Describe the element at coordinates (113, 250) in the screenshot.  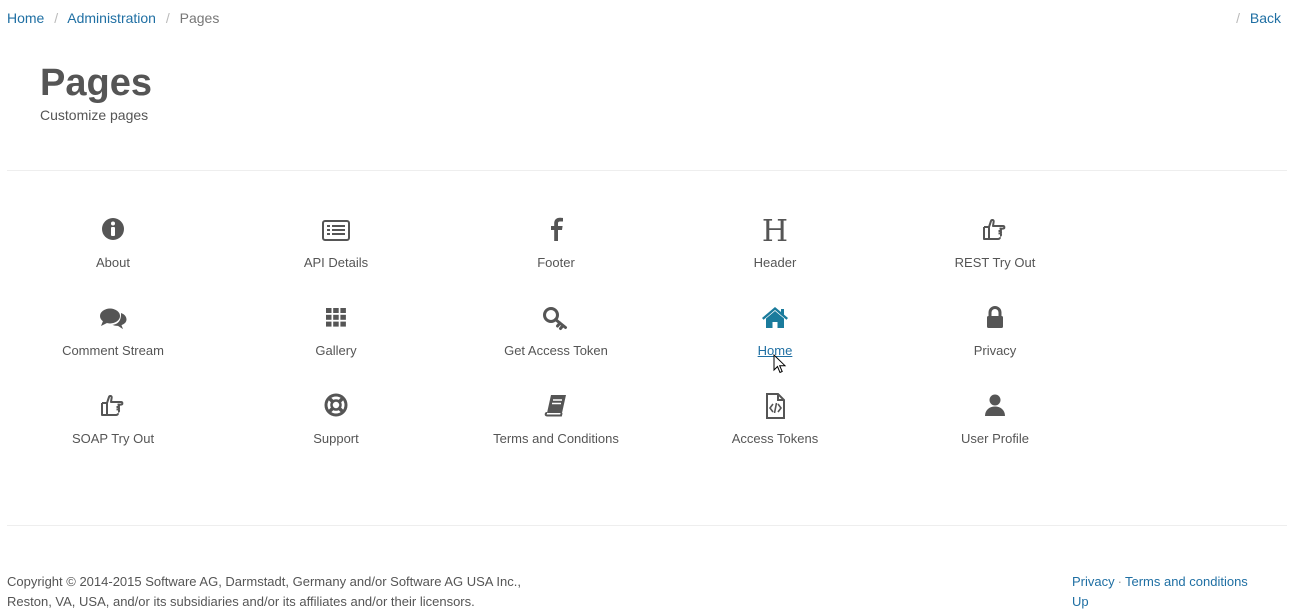
I see `tile-about: About` at that location.